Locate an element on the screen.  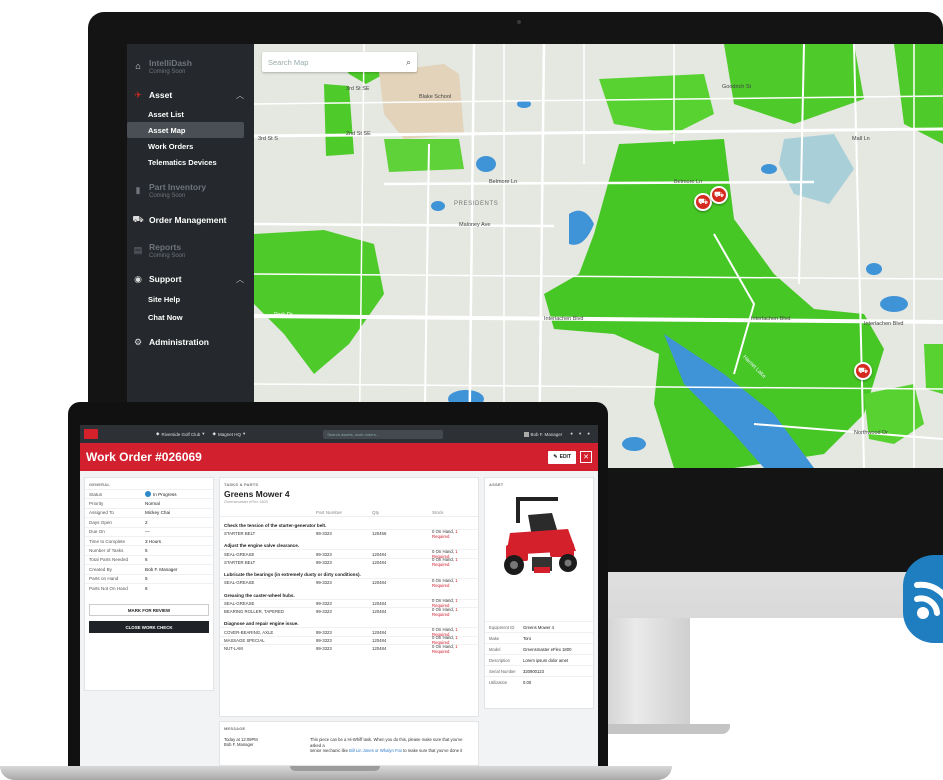
sidebar-item-label: Reports is located at coordinates (165, 246).